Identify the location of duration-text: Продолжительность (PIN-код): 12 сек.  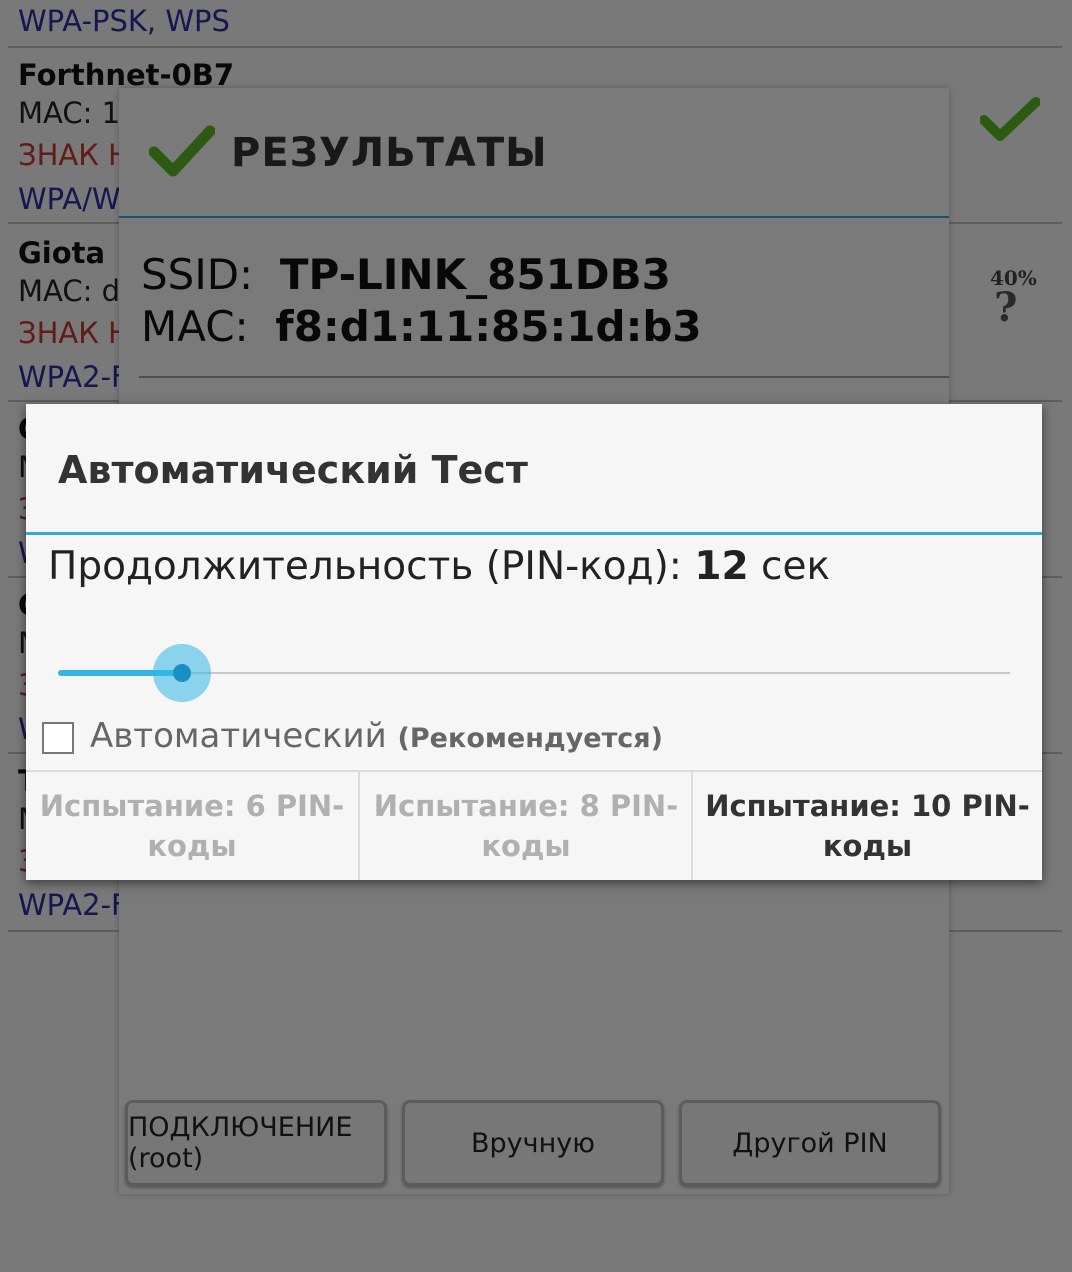
(439, 566).